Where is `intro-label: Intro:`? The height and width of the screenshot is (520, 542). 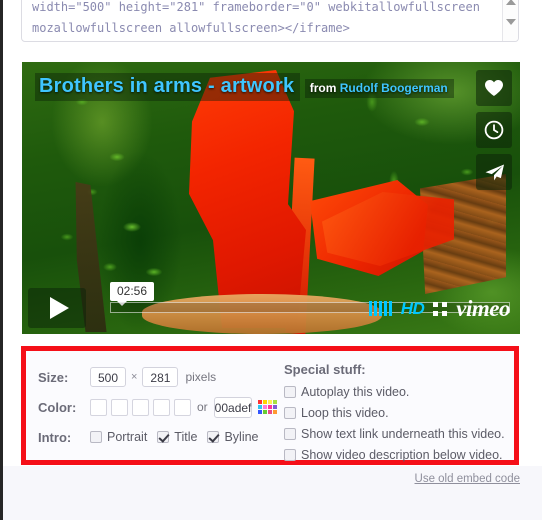
intro-label: Intro: is located at coordinates (55, 437).